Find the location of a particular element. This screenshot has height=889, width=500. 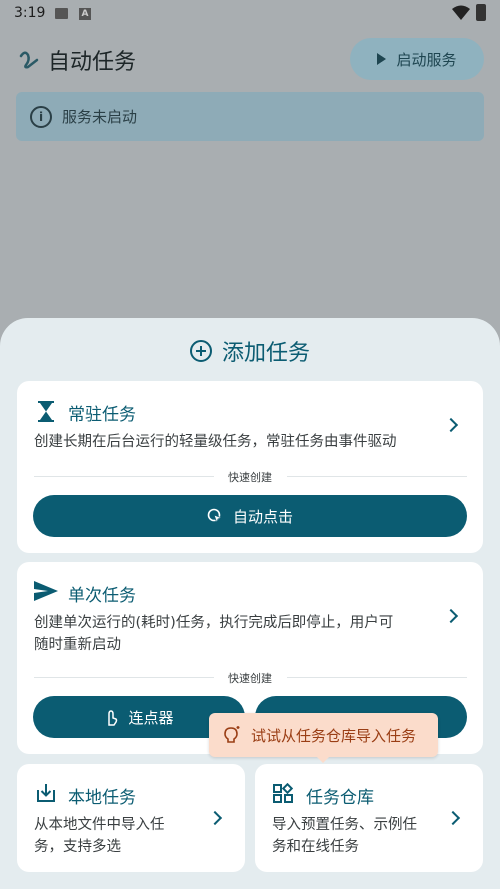

auto-click-label: 自动点击 is located at coordinates (262, 516).